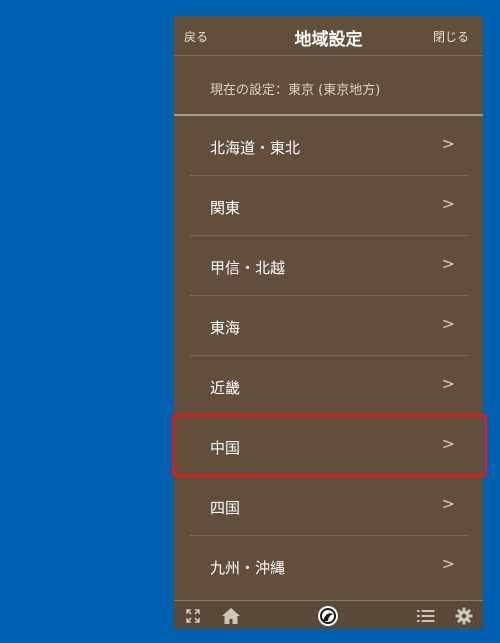 The width and height of the screenshot is (500, 643). What do you see at coordinates (225, 388) in the screenshot?
I see `region-label: 近畿` at bounding box center [225, 388].